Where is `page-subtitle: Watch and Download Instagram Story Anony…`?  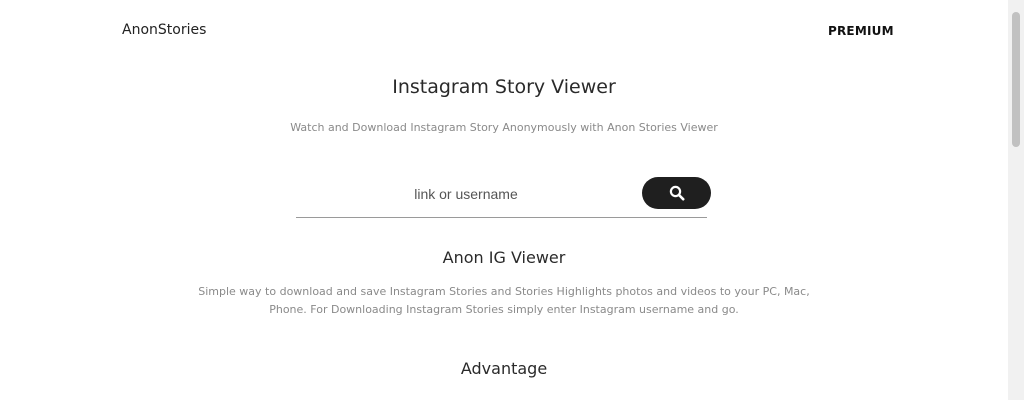 page-subtitle: Watch and Download Instagram Story Anony… is located at coordinates (504, 127).